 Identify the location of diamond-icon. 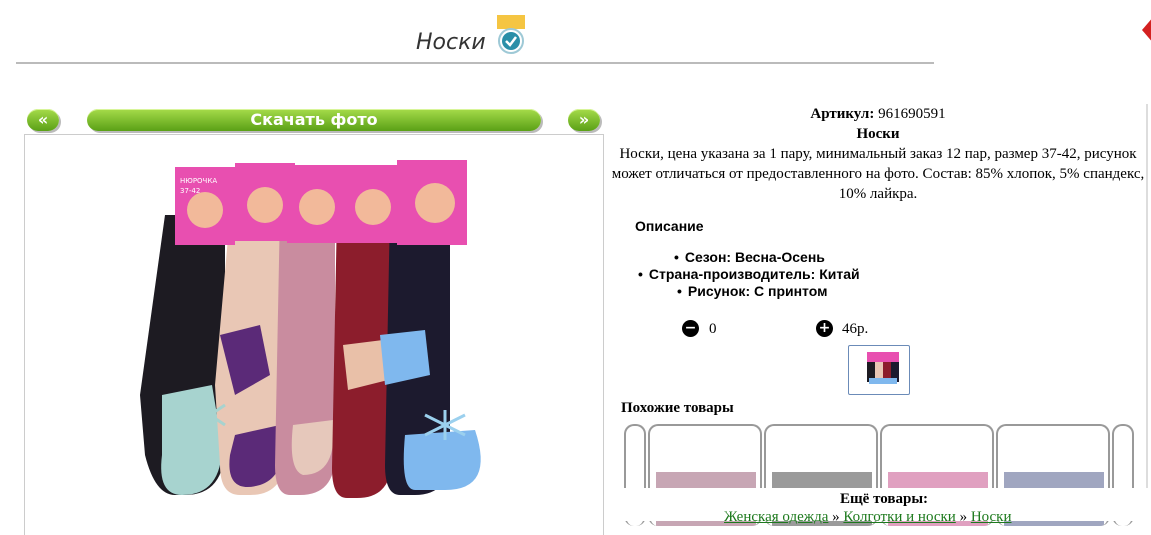
(1145, 30).